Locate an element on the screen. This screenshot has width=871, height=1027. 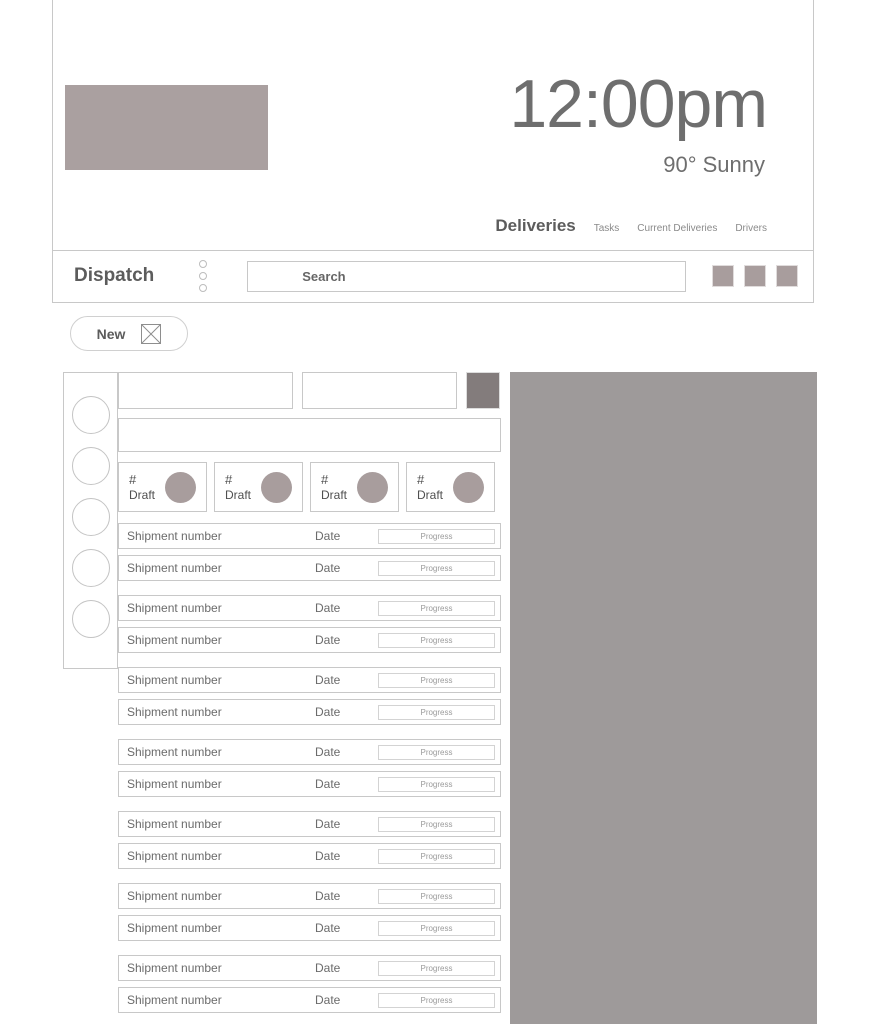
search-label: Search is located at coordinates (324, 276).